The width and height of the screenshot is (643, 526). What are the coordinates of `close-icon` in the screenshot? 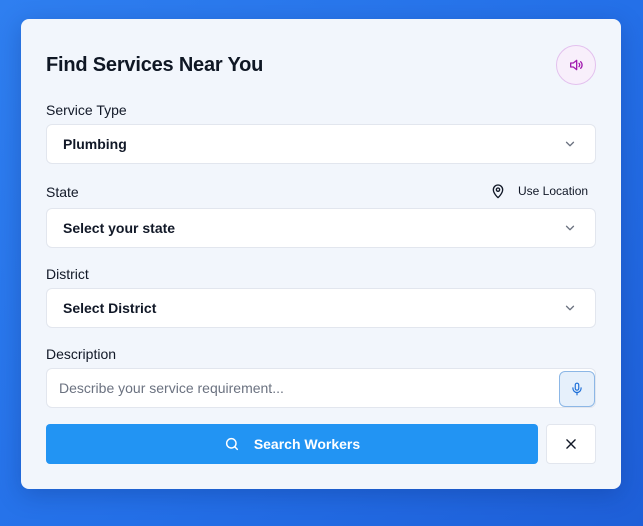 It's located at (571, 444).